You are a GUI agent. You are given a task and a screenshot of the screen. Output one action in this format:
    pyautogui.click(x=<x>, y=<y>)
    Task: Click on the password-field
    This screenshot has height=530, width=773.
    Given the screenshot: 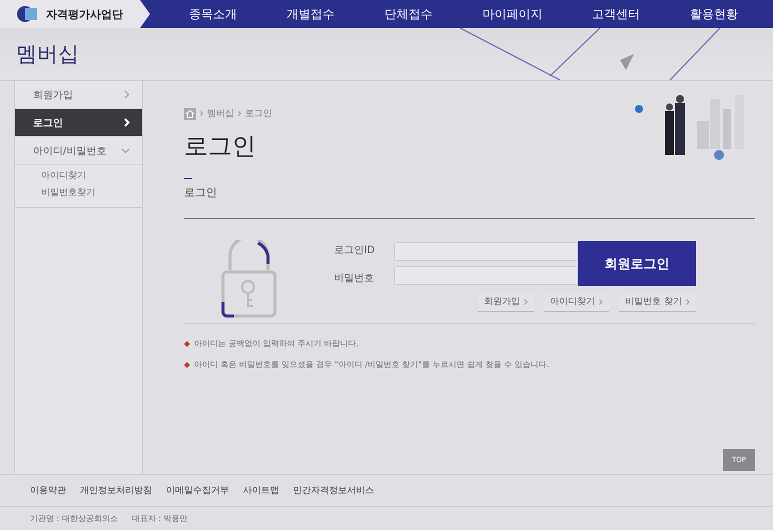 What is the action you would take?
    pyautogui.click(x=486, y=275)
    